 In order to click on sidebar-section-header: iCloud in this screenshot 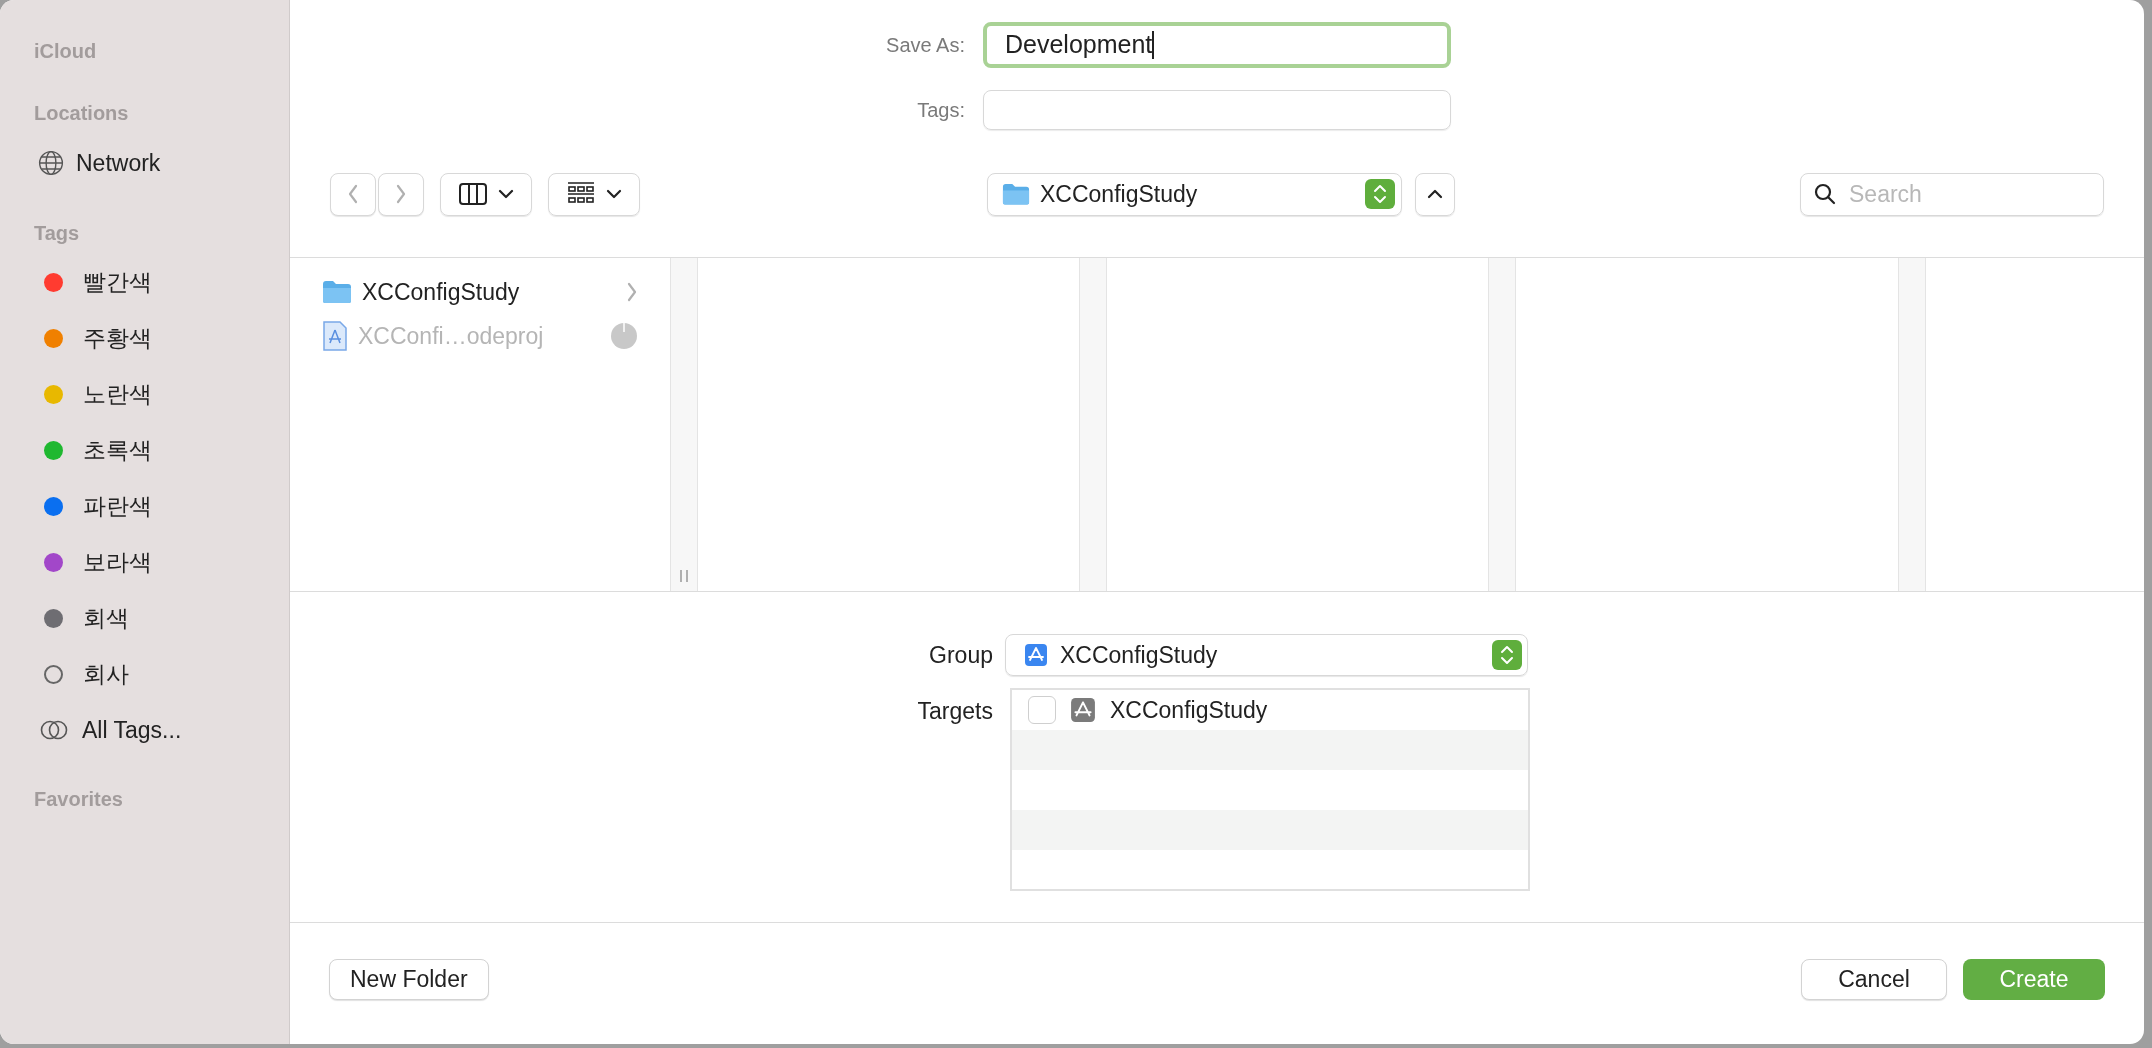, I will do `click(65, 51)`.